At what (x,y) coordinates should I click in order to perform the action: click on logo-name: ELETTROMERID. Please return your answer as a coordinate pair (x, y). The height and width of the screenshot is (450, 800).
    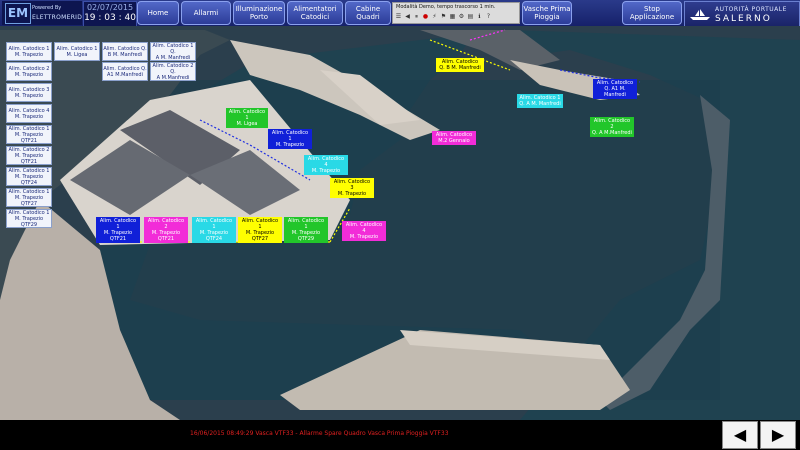
    Looking at the image, I should click on (57, 17).